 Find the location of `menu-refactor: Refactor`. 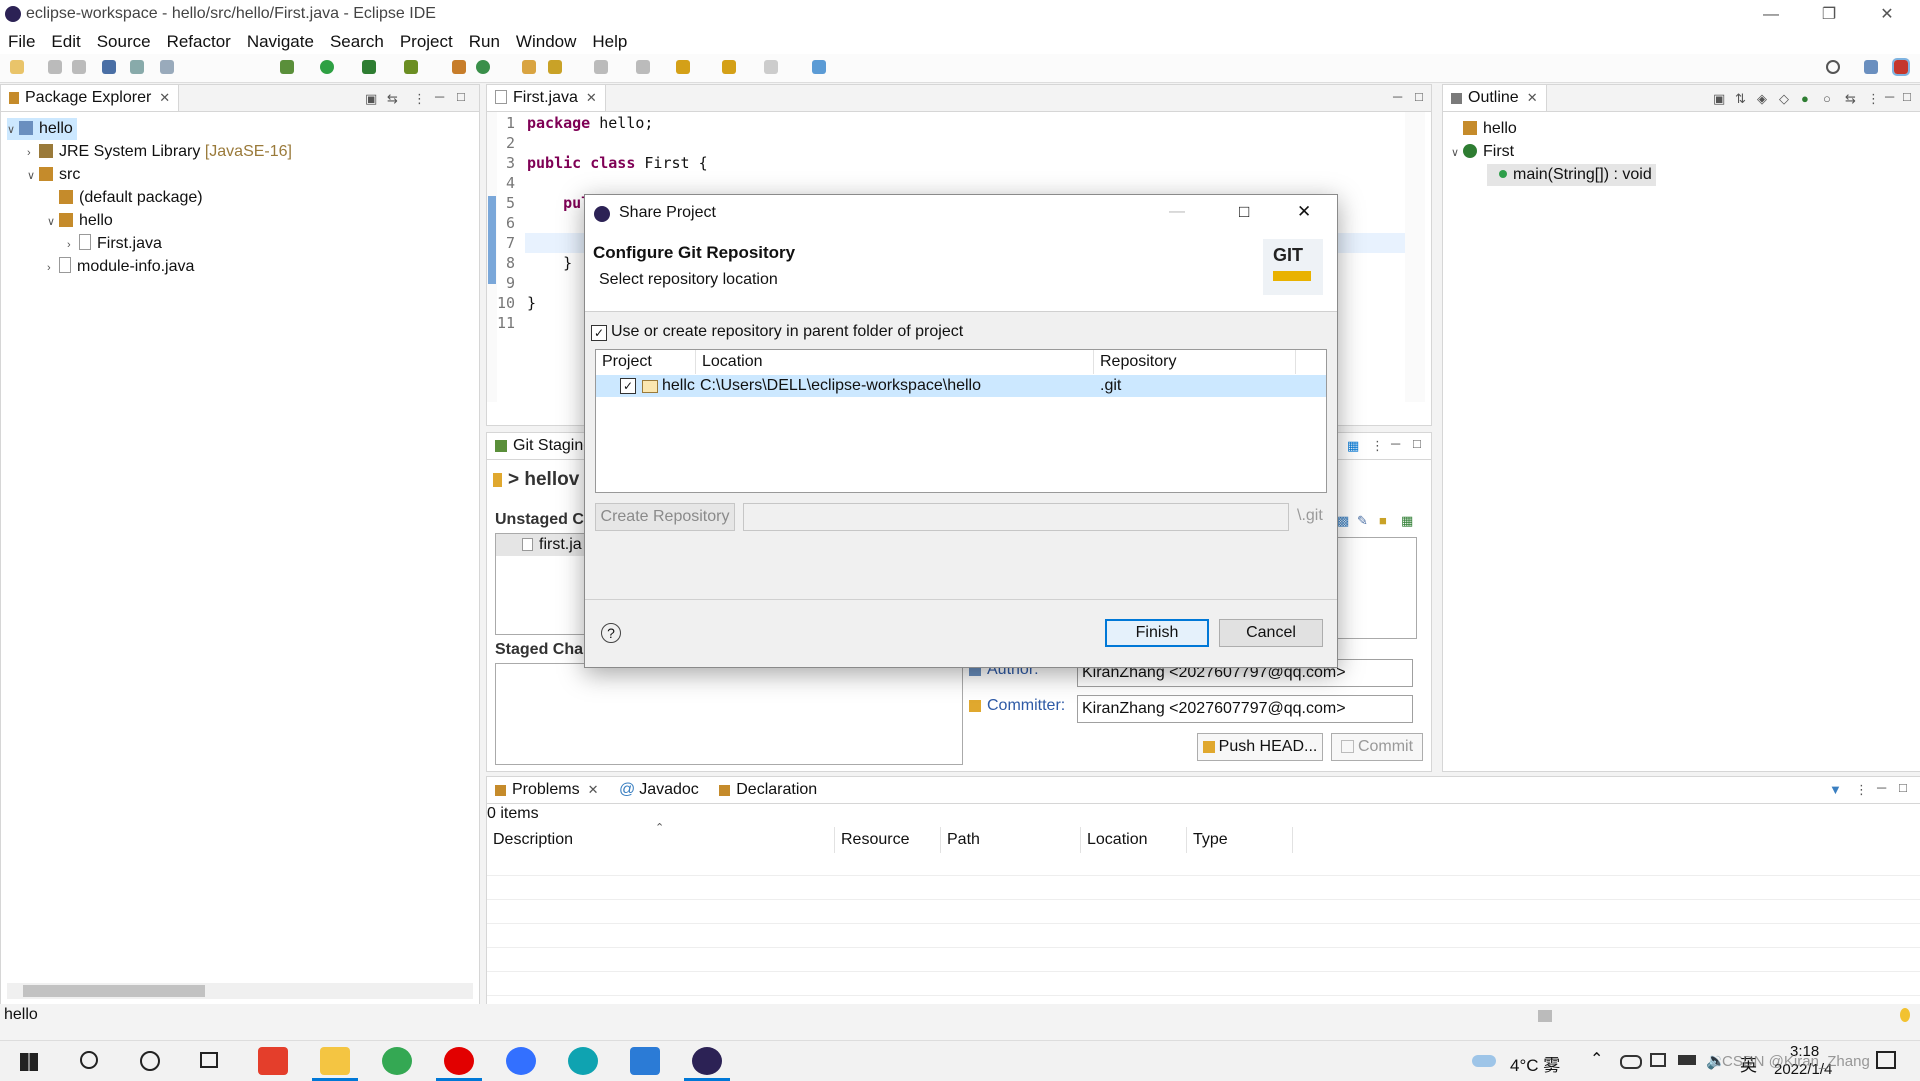

menu-refactor: Refactor is located at coordinates (199, 42).